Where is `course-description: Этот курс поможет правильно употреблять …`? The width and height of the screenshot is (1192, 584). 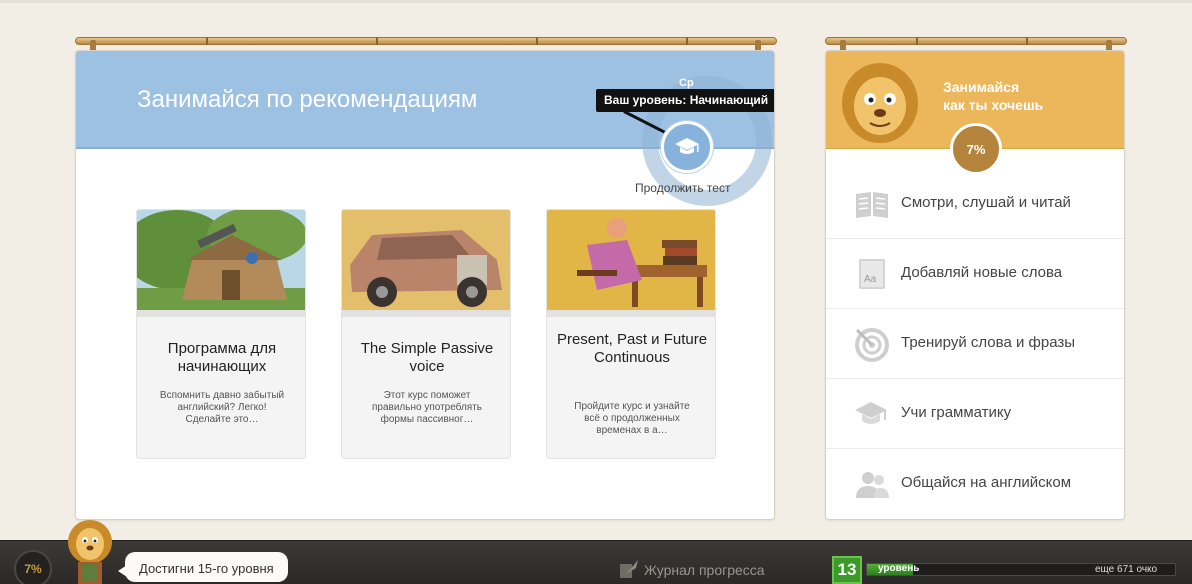
course-description: Этот курс поможет правильно употреблять … is located at coordinates (426, 407).